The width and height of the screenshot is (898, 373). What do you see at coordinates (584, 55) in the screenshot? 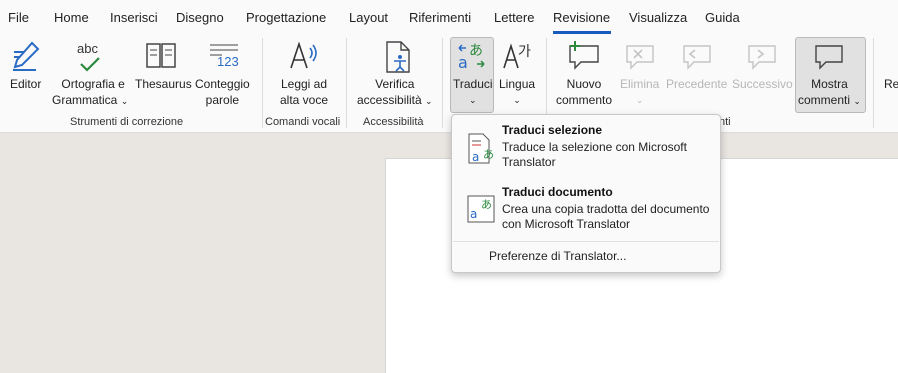
I see `new-comment-icon` at bounding box center [584, 55].